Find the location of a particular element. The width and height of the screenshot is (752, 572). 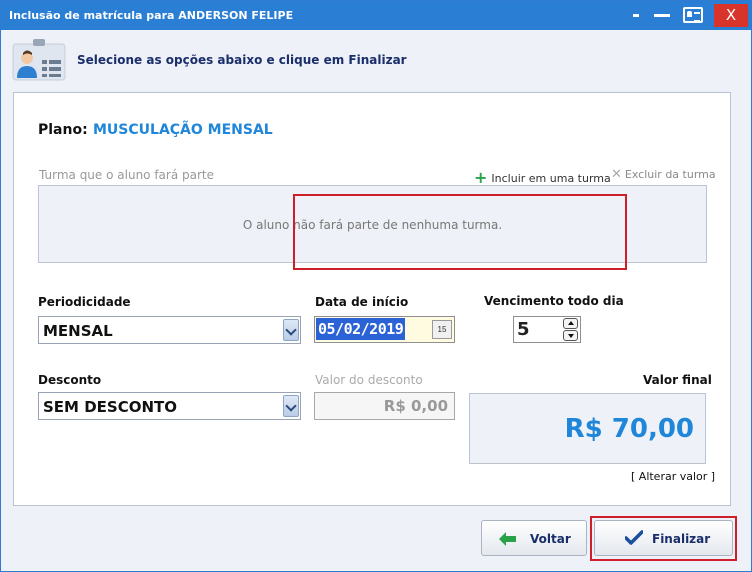

remove-from-class-link: ✕ Excluir da turma is located at coordinates (663, 174).